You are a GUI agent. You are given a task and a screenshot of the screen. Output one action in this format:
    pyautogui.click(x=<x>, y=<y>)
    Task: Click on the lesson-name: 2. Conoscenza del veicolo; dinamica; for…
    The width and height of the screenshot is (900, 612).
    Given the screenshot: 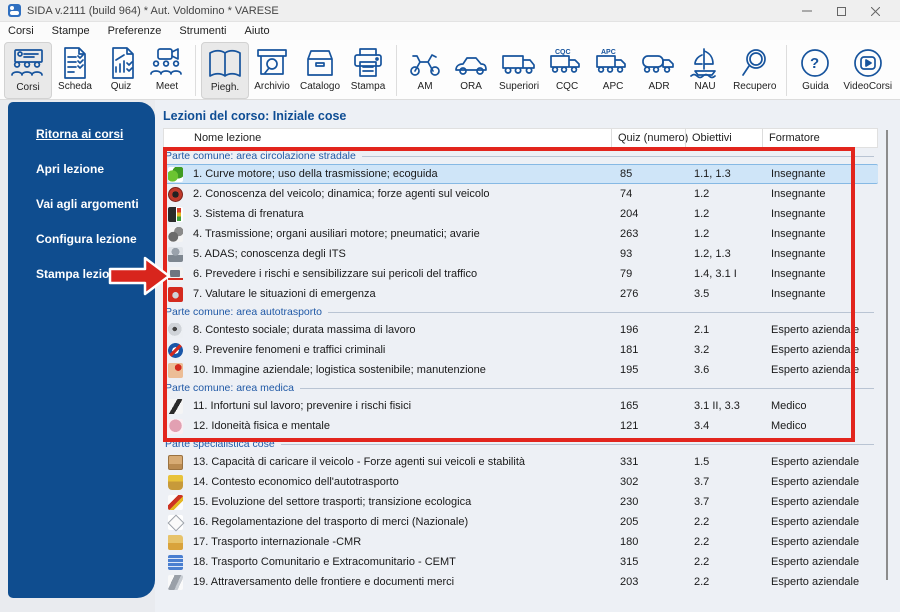 What is the action you would take?
    pyautogui.click(x=341, y=194)
    